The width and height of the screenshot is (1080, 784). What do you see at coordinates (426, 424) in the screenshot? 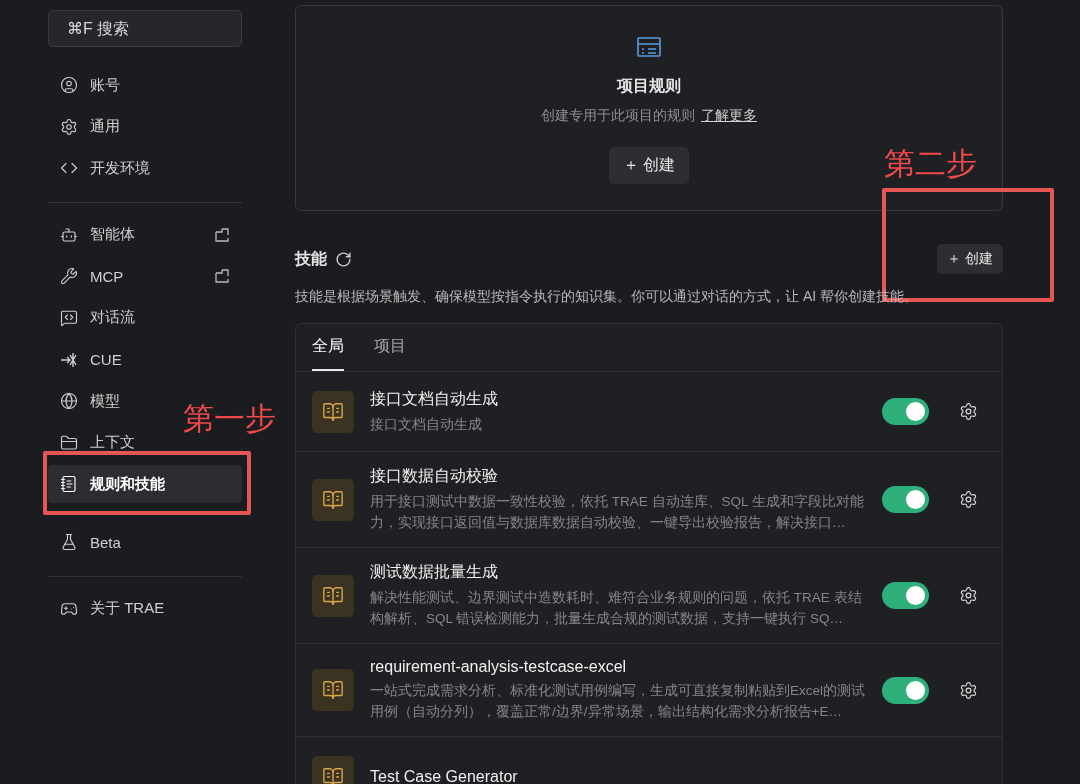
I see `skill-description: 接口文档自动生成` at bounding box center [426, 424].